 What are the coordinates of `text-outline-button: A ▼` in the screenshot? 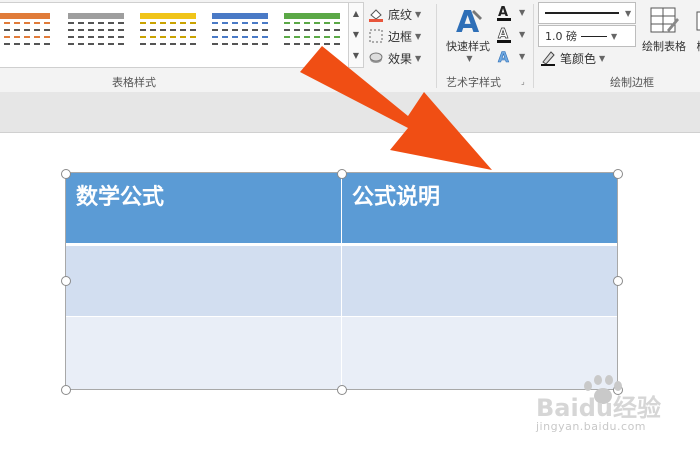 It's located at (510, 34).